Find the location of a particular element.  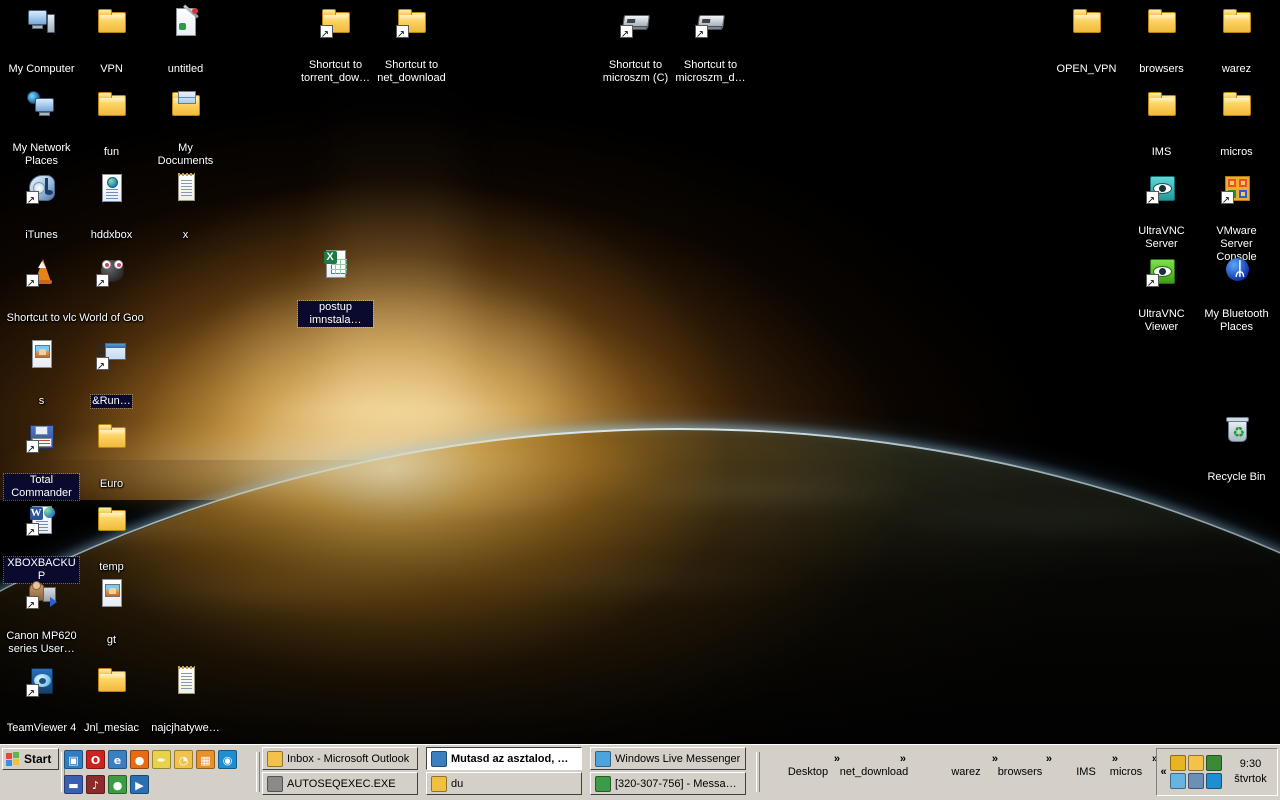

desktop-icon: OPEN_VPN is located at coordinates (1086, 41).